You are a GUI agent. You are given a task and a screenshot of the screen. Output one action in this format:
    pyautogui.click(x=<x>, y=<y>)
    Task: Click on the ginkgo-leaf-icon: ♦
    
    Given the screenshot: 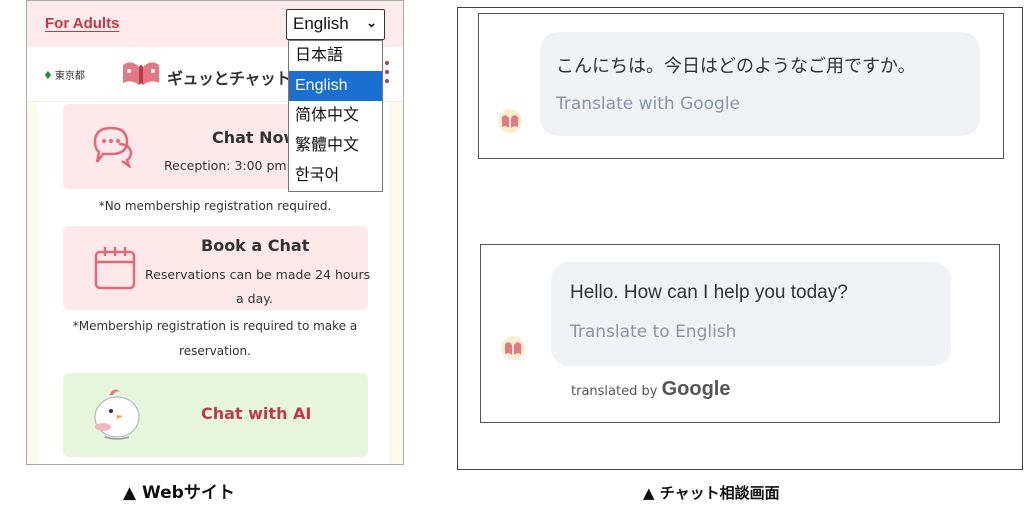 What is the action you would take?
    pyautogui.click(x=48, y=75)
    